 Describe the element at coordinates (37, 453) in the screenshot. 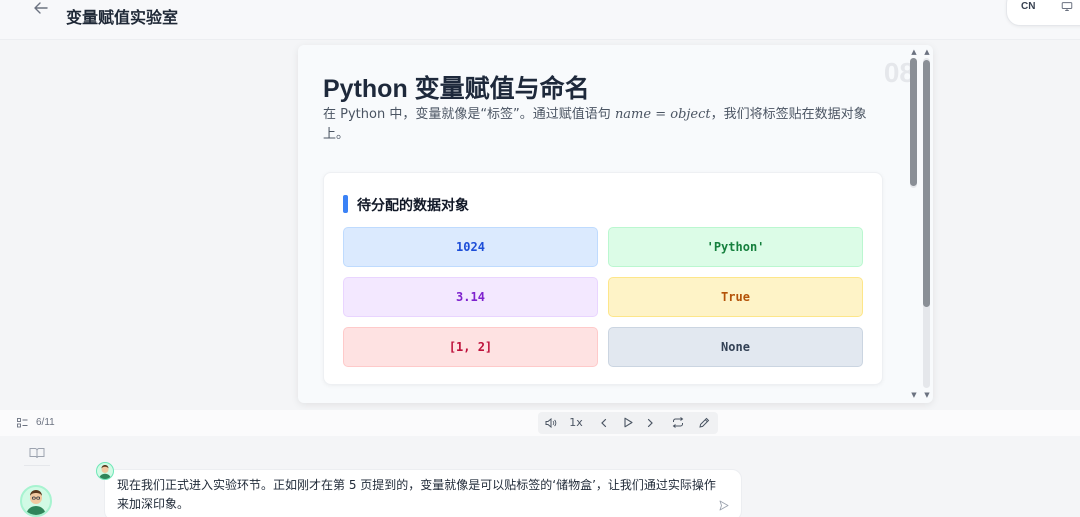

I see `book-icon` at that location.